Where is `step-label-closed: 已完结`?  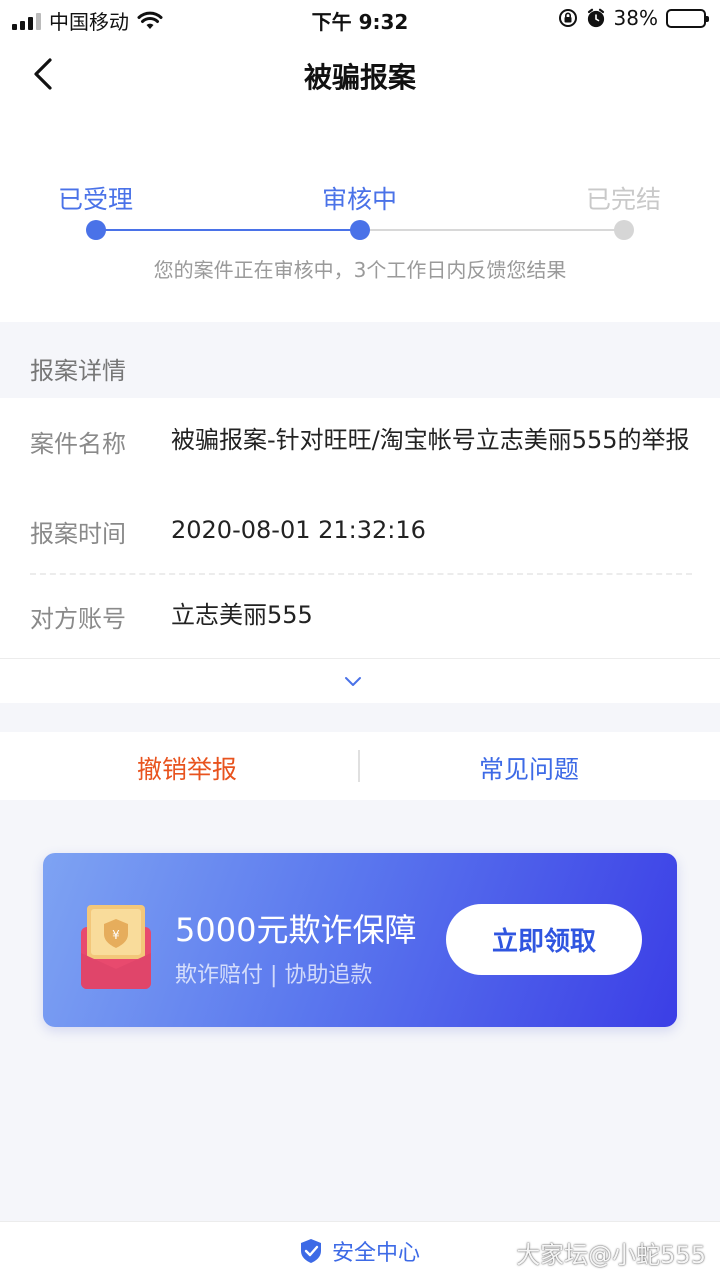 step-label-closed: 已完结 is located at coordinates (624, 199).